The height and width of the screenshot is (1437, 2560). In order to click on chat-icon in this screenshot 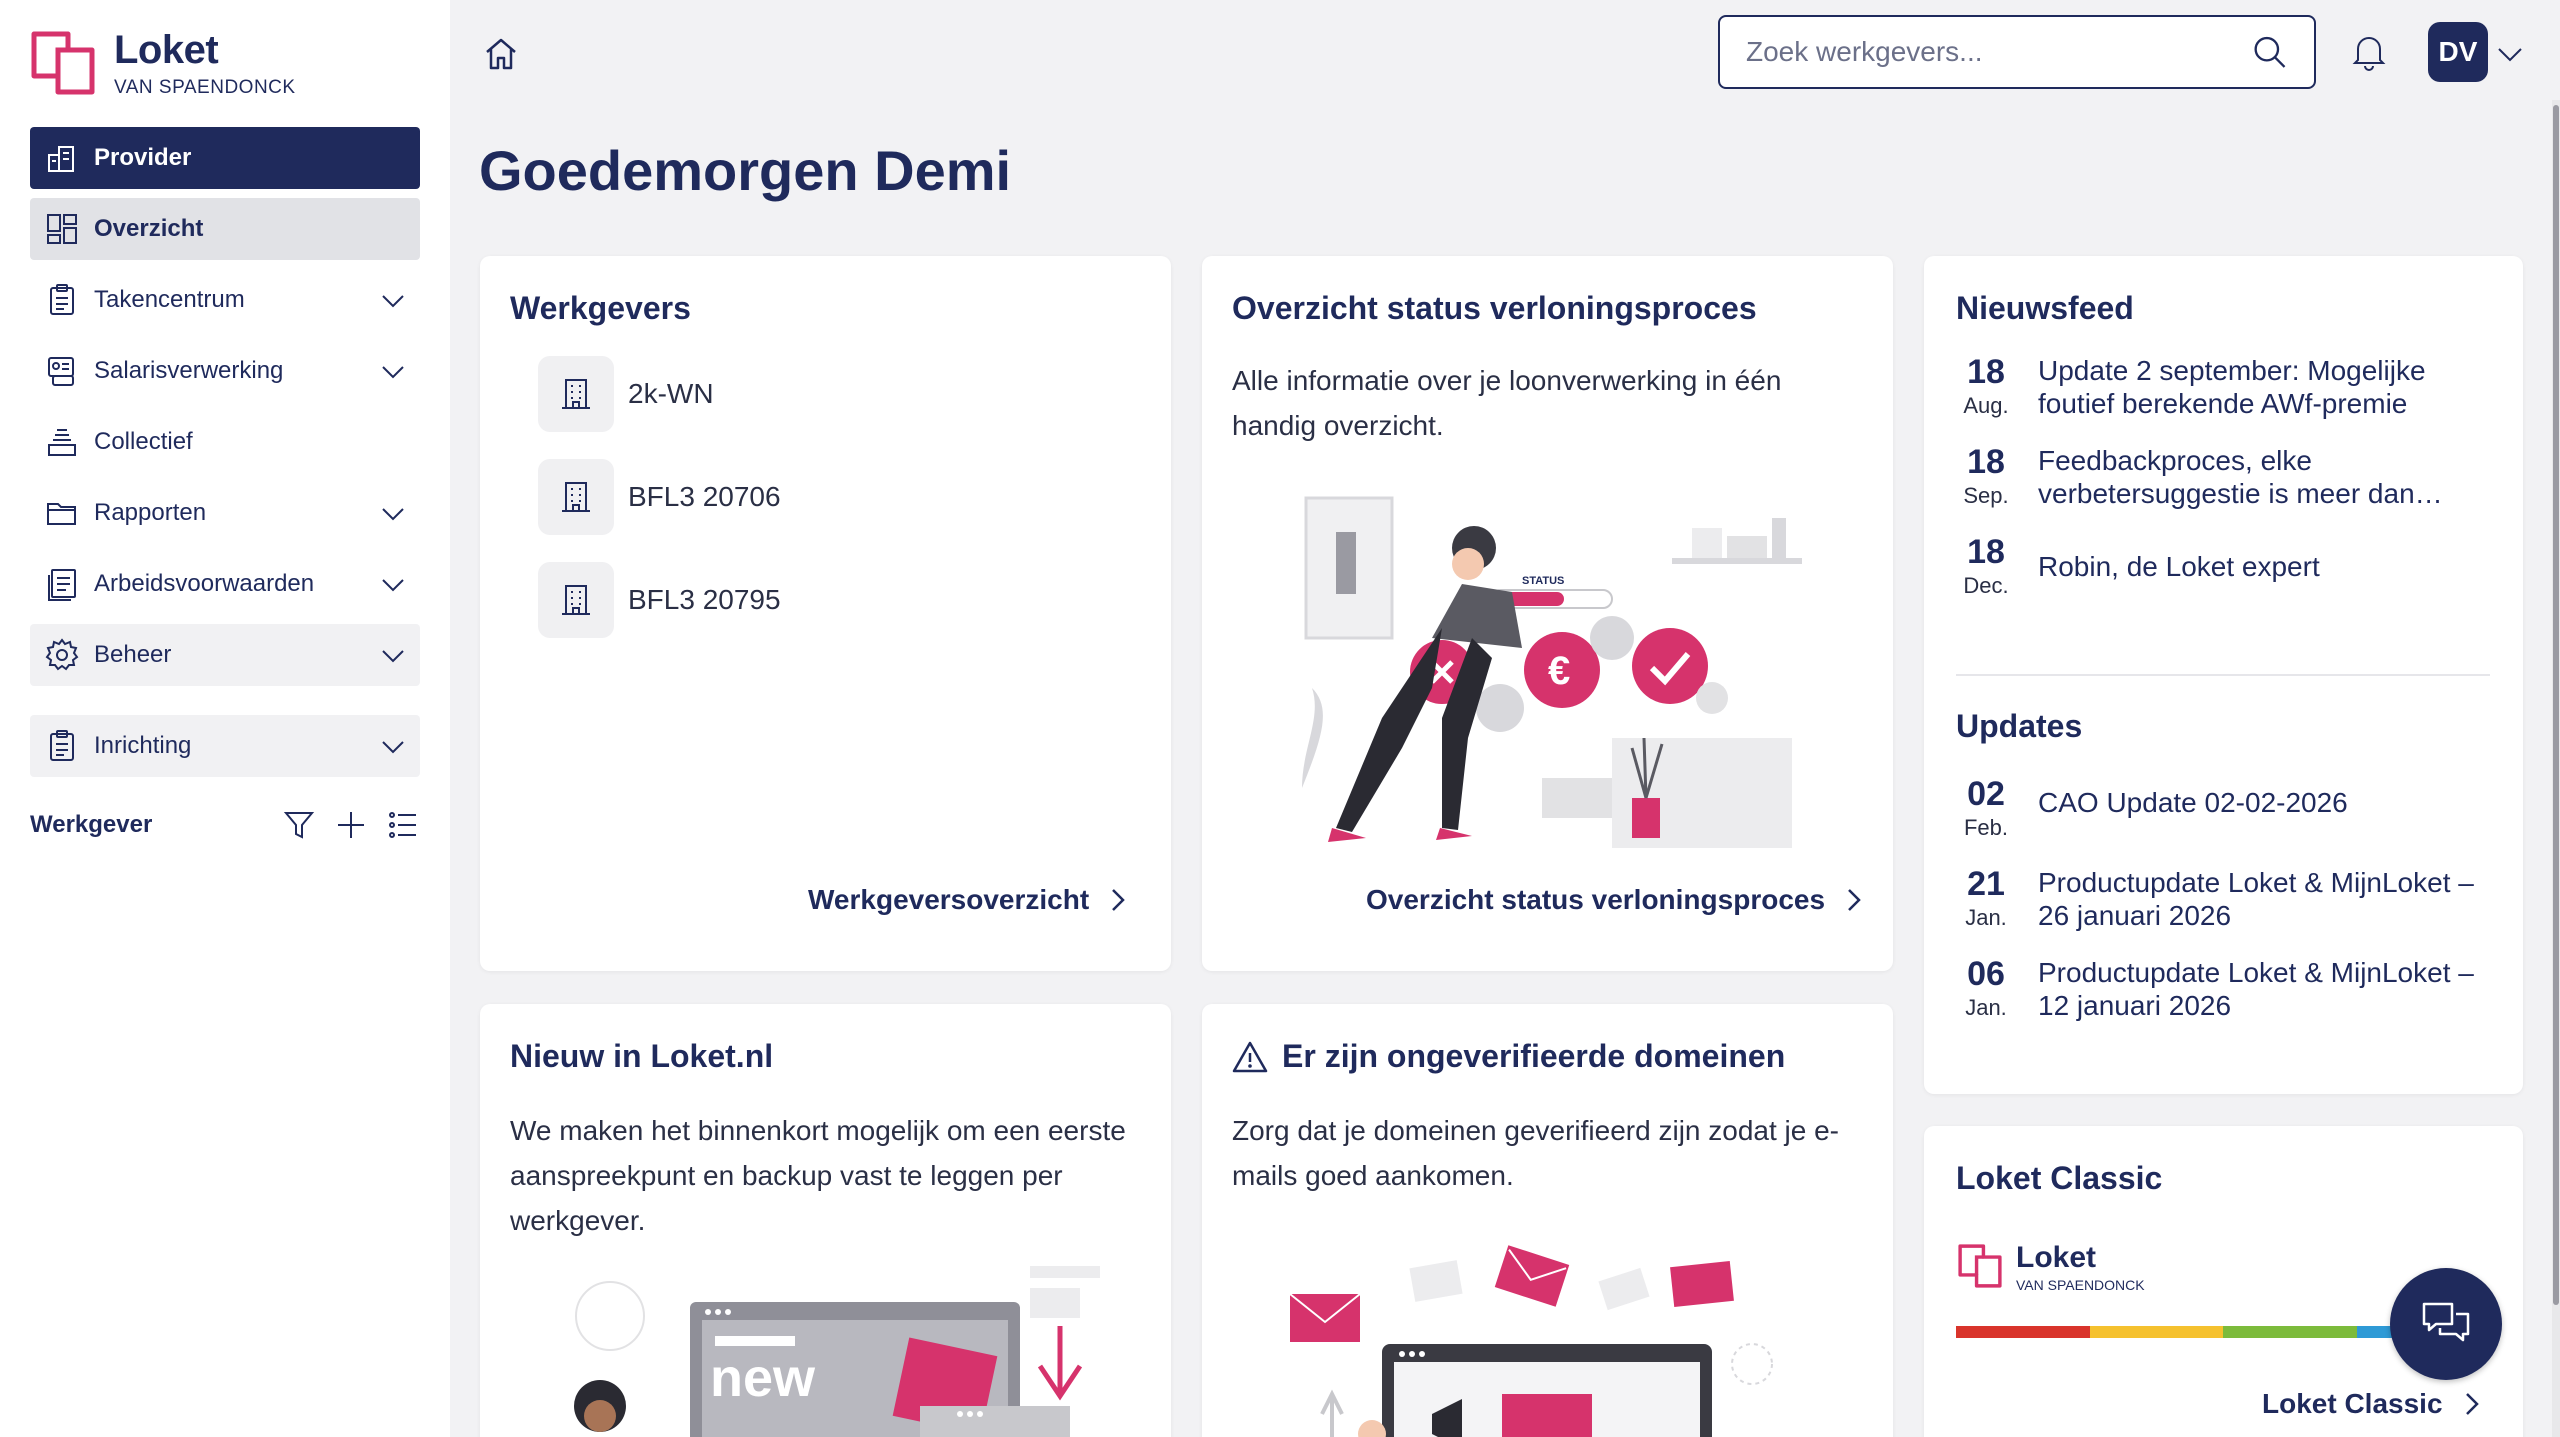, I will do `click(2446, 1322)`.